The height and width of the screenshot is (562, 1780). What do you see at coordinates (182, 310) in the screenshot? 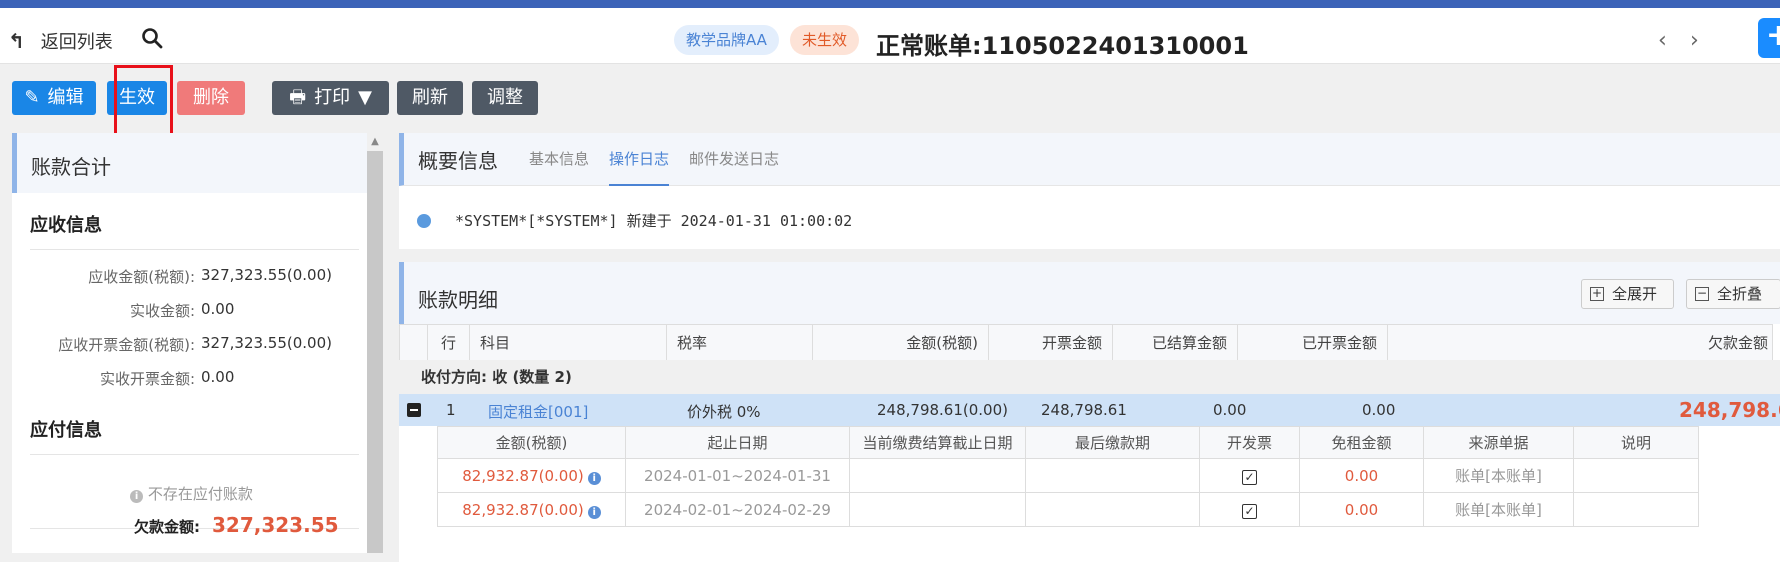
I see `kv-row: 实收金额: 0.00` at bounding box center [182, 310].